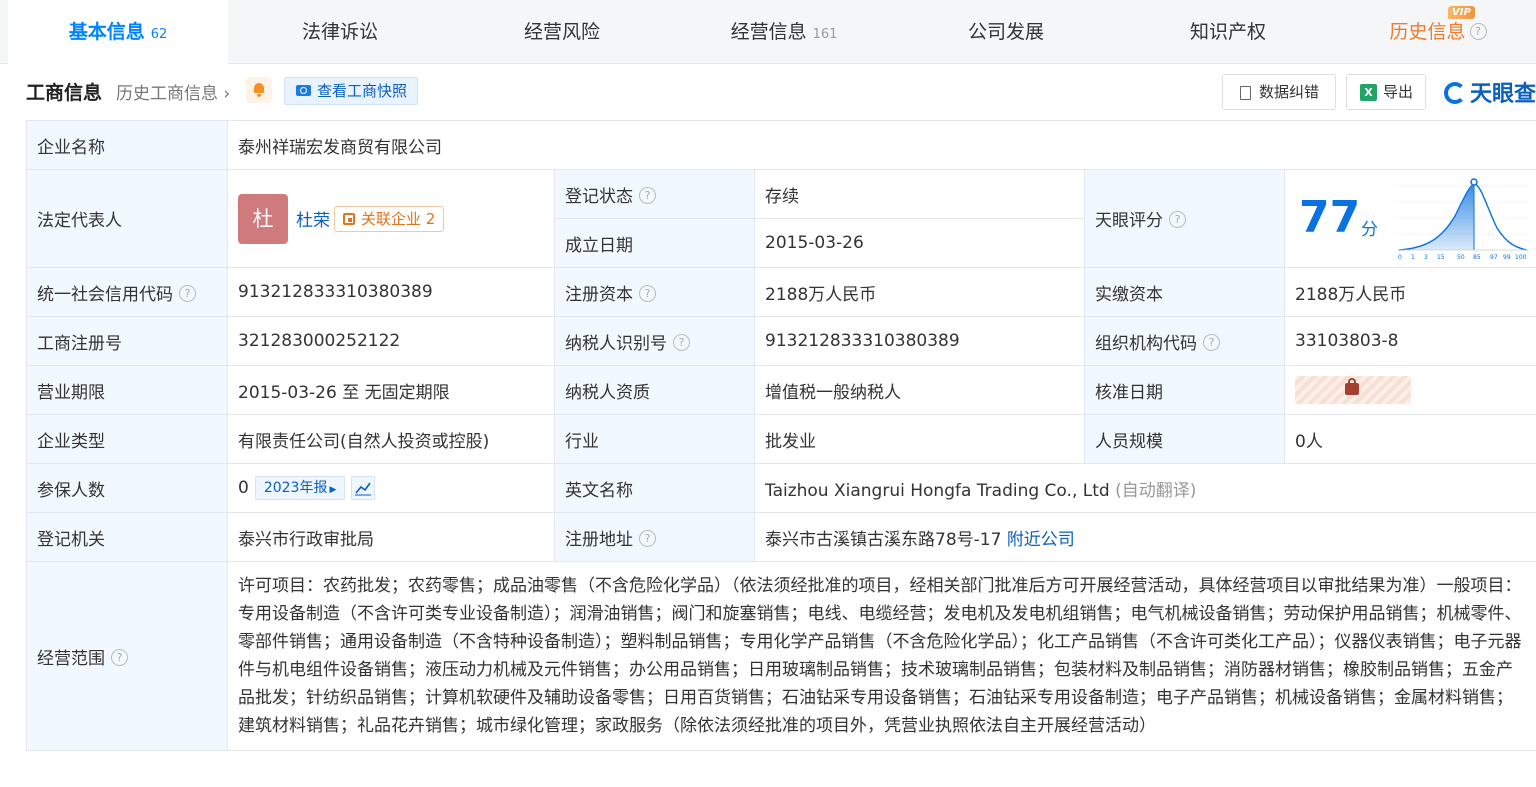  What do you see at coordinates (1352, 386) in the screenshot?
I see `lock-icon` at bounding box center [1352, 386].